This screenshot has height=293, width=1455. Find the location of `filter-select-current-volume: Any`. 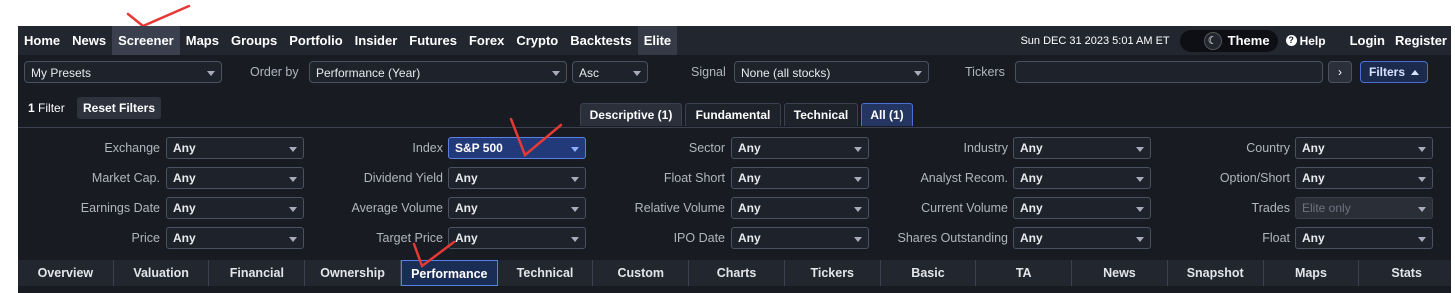

filter-select-current-volume: Any is located at coordinates (1082, 208).